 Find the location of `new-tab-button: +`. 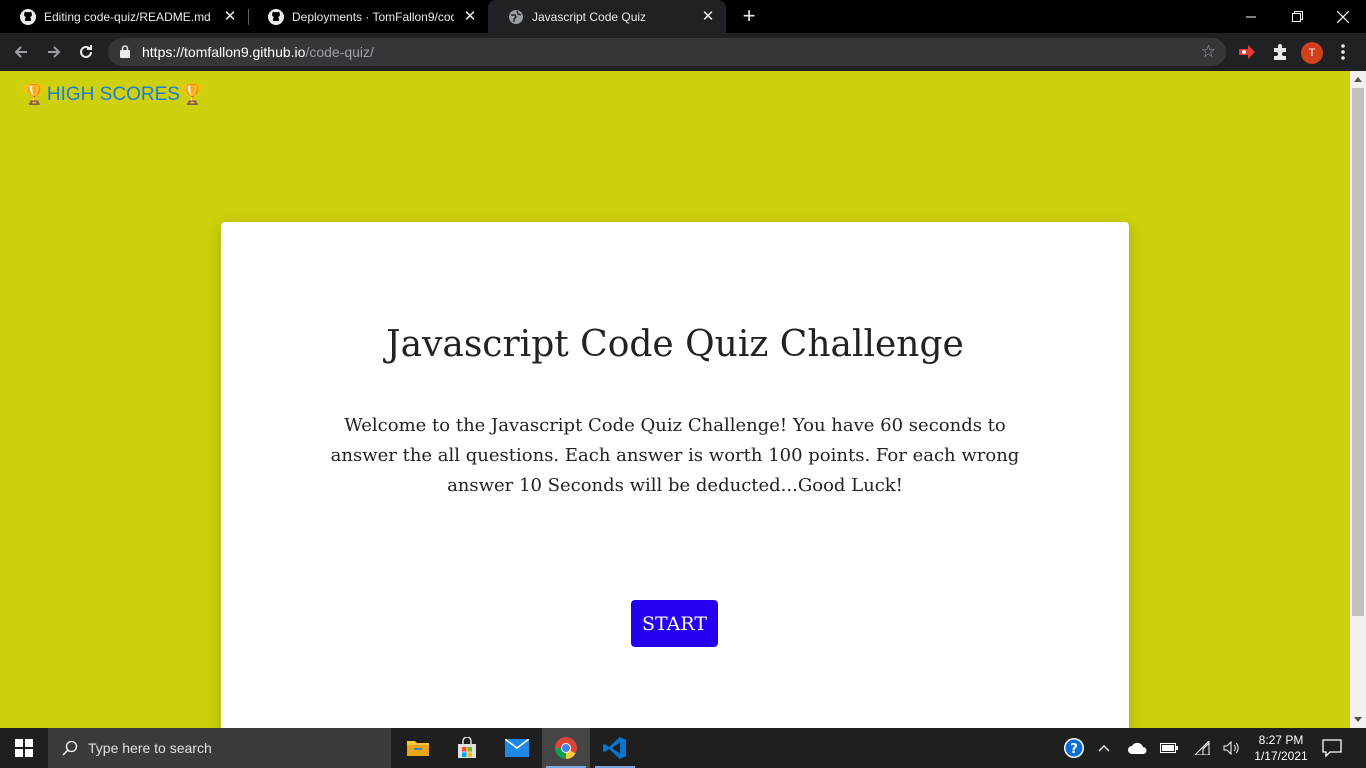

new-tab-button: + is located at coordinates (749, 16).